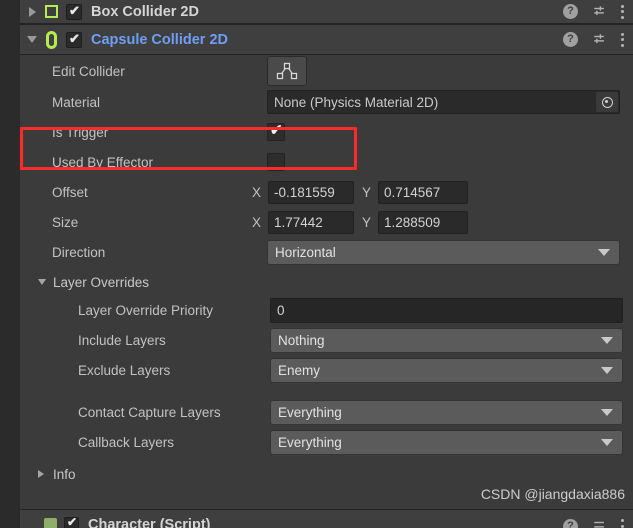 The height and width of the screenshot is (528, 633). I want to click on layer-override-priority-input: 0, so click(446, 310).